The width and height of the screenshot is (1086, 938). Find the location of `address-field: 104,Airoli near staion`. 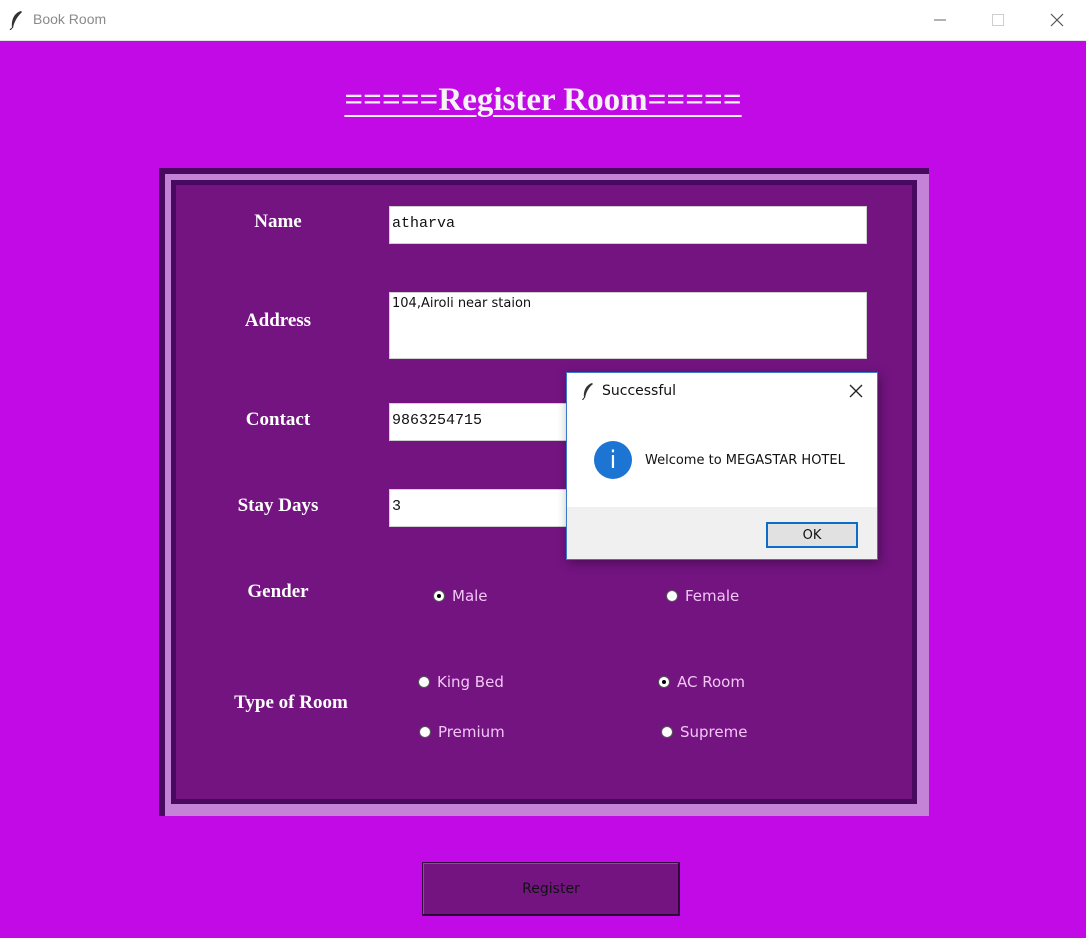

address-field: 104,Airoli near staion is located at coordinates (628, 325).